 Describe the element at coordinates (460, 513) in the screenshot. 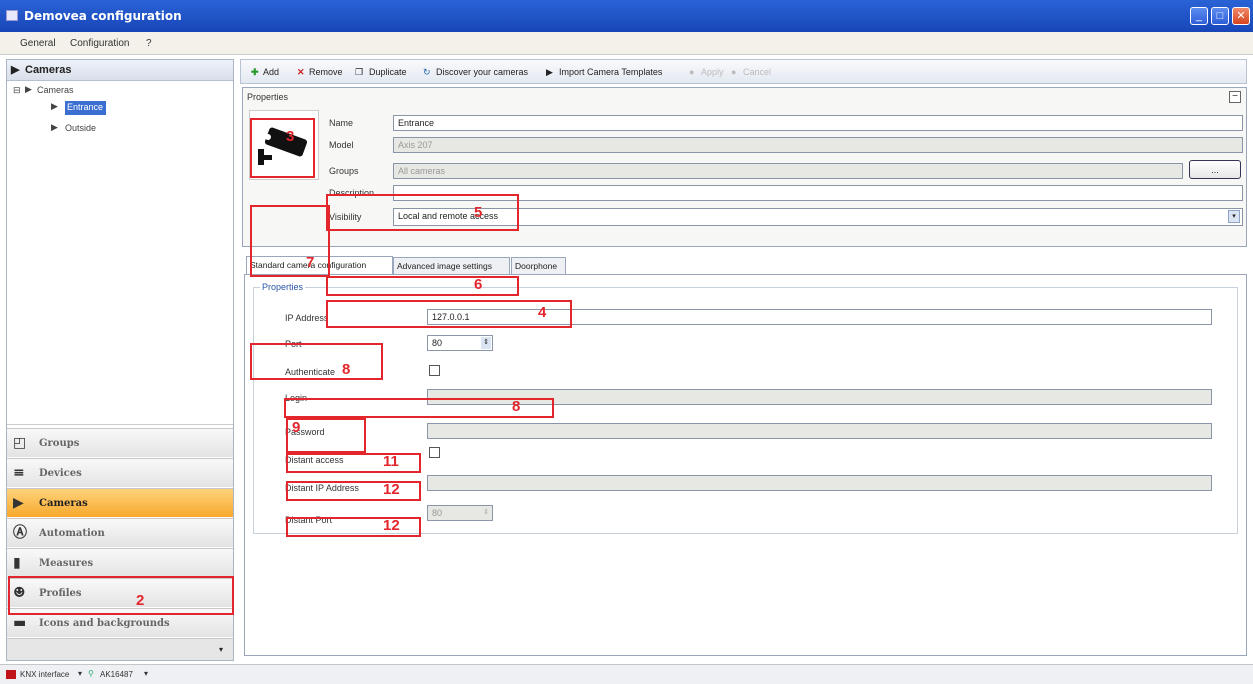

I see `distant-port-stepper: 80 ⇕` at that location.